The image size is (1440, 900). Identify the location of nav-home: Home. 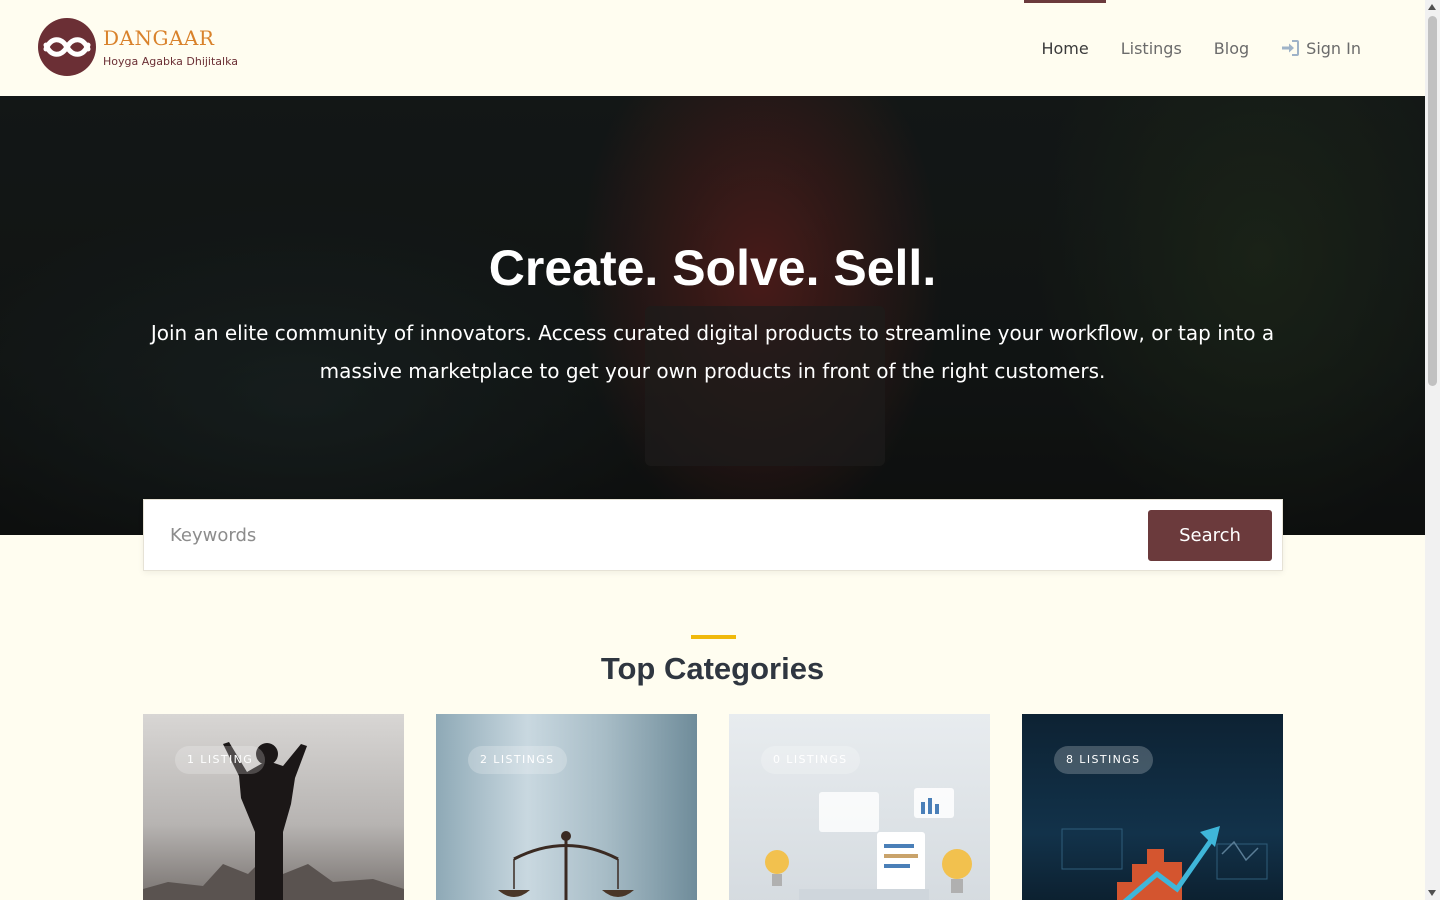
(1065, 48).